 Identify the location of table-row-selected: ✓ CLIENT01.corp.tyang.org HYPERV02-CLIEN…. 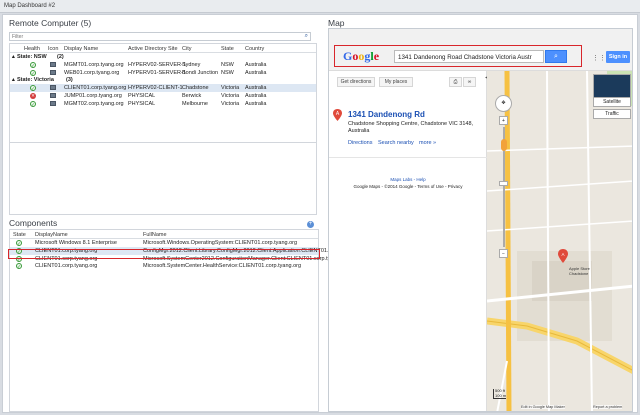
(163, 88).